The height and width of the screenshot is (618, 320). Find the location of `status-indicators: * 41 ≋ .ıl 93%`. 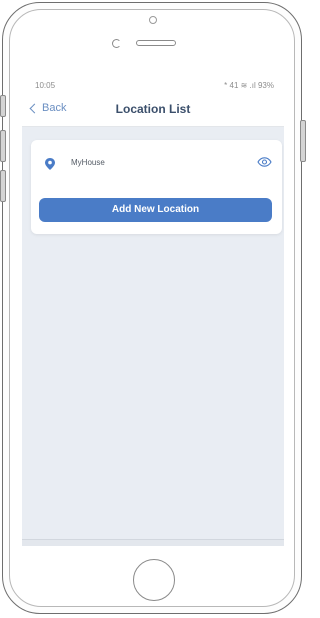

status-indicators: * 41 ≋ .ıl 93% is located at coordinates (249, 85).